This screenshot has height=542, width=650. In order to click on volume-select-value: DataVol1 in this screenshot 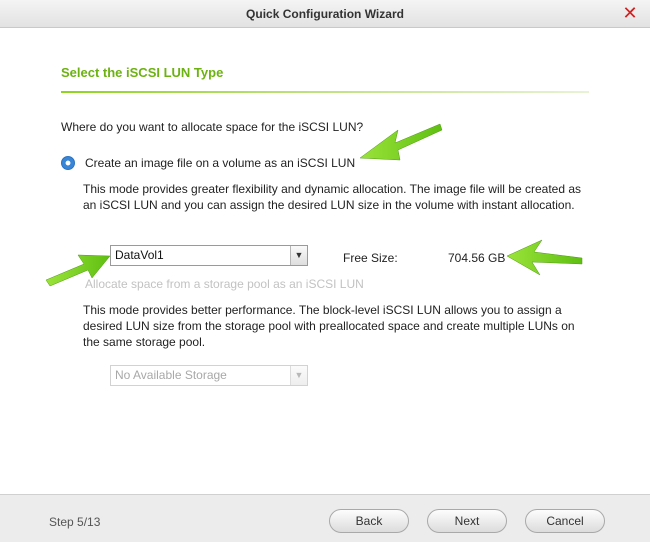, I will do `click(139, 255)`.